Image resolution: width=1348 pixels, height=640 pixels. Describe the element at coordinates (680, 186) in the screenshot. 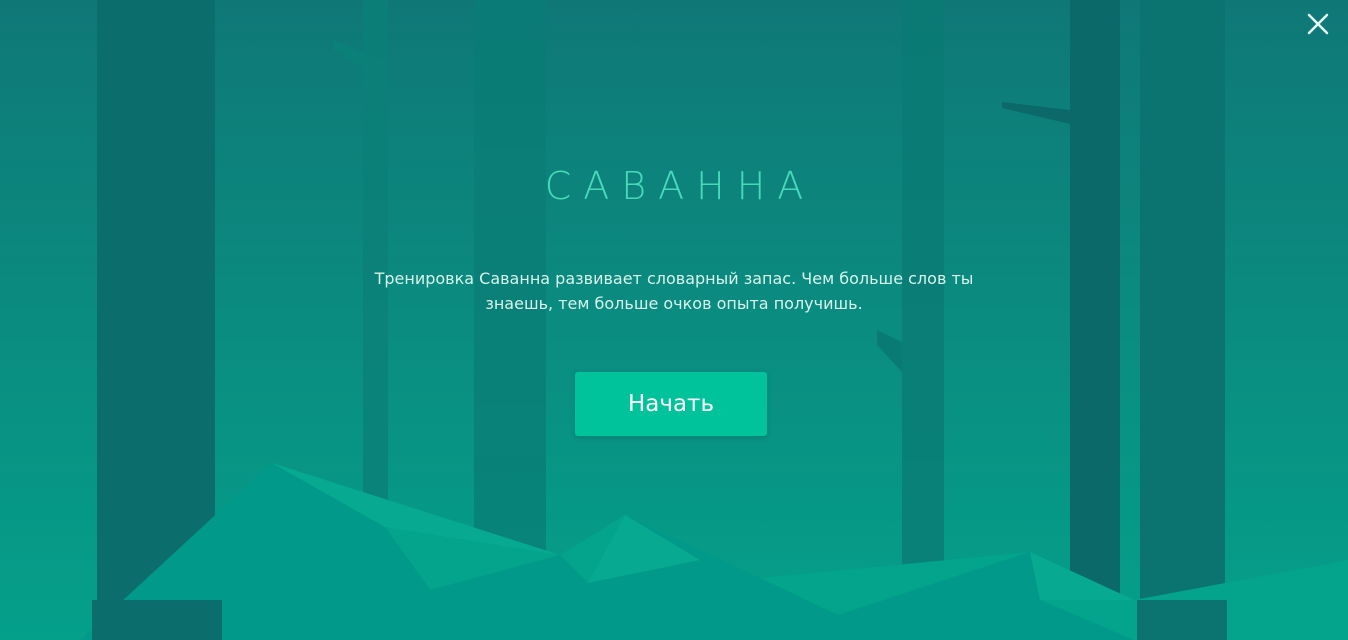

I see `game-title: САВАННА` at that location.